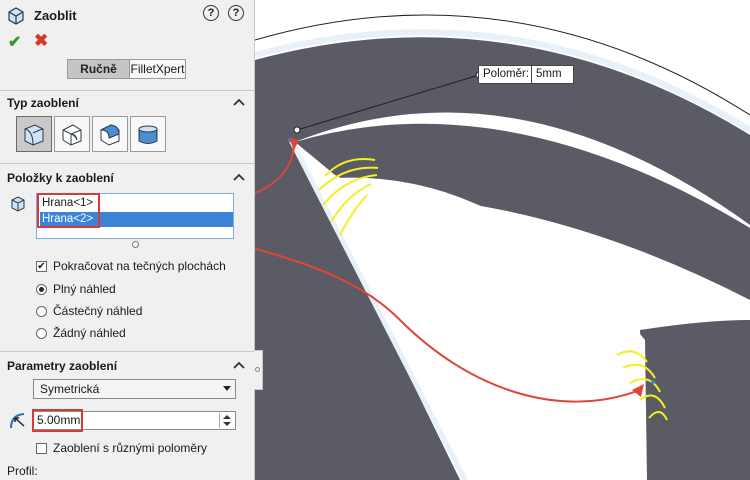 This screenshot has height=480, width=750. Describe the element at coordinates (41, 289) in the screenshot. I see `preview-full-radio` at that location.